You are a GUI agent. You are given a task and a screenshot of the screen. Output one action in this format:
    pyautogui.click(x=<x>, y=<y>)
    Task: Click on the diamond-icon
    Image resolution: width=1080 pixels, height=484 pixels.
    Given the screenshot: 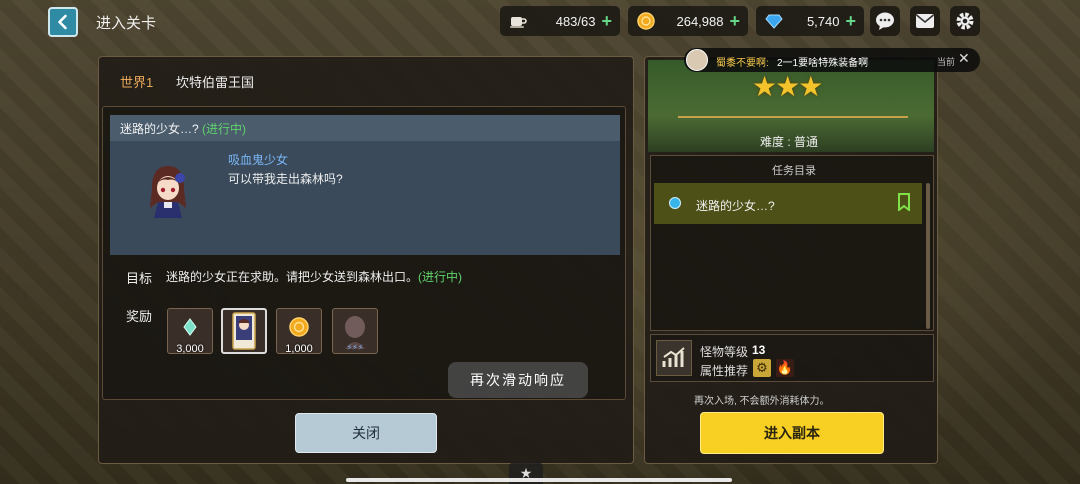 What is the action you would take?
    pyautogui.click(x=774, y=21)
    